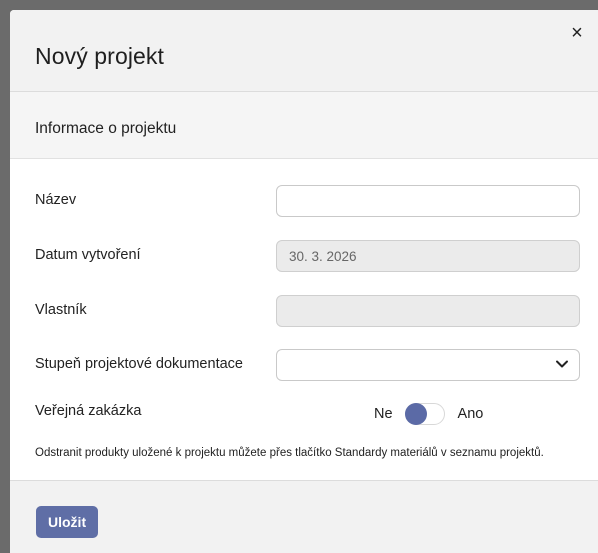  I want to click on owner-field, so click(428, 311).